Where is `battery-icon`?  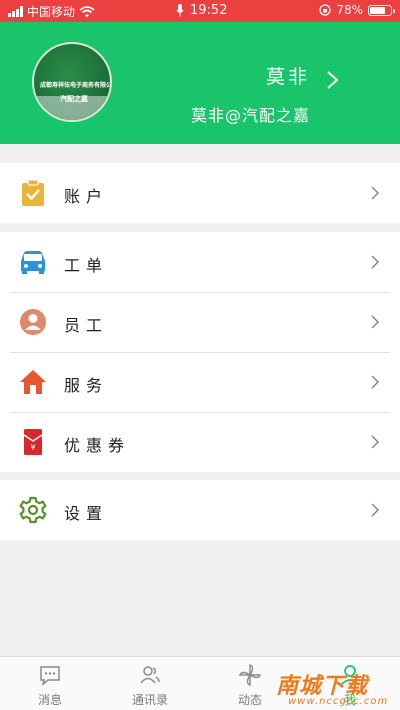
battery-icon is located at coordinates (381, 10).